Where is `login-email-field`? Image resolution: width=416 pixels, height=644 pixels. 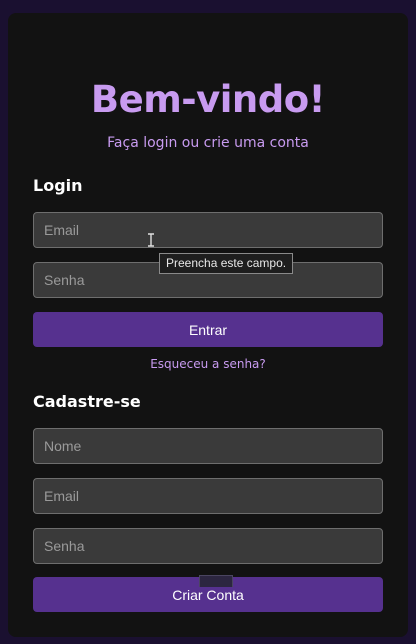 login-email-field is located at coordinates (208, 230).